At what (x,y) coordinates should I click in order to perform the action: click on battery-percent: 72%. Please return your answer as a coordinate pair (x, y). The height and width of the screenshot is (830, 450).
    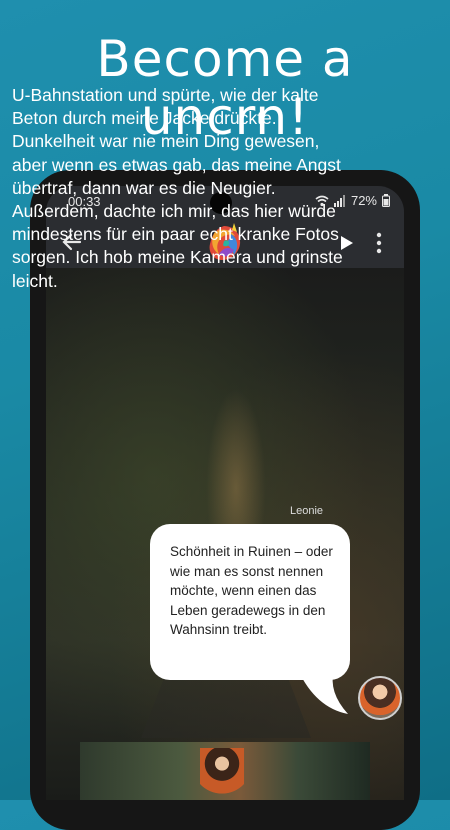
    Looking at the image, I should click on (363, 200).